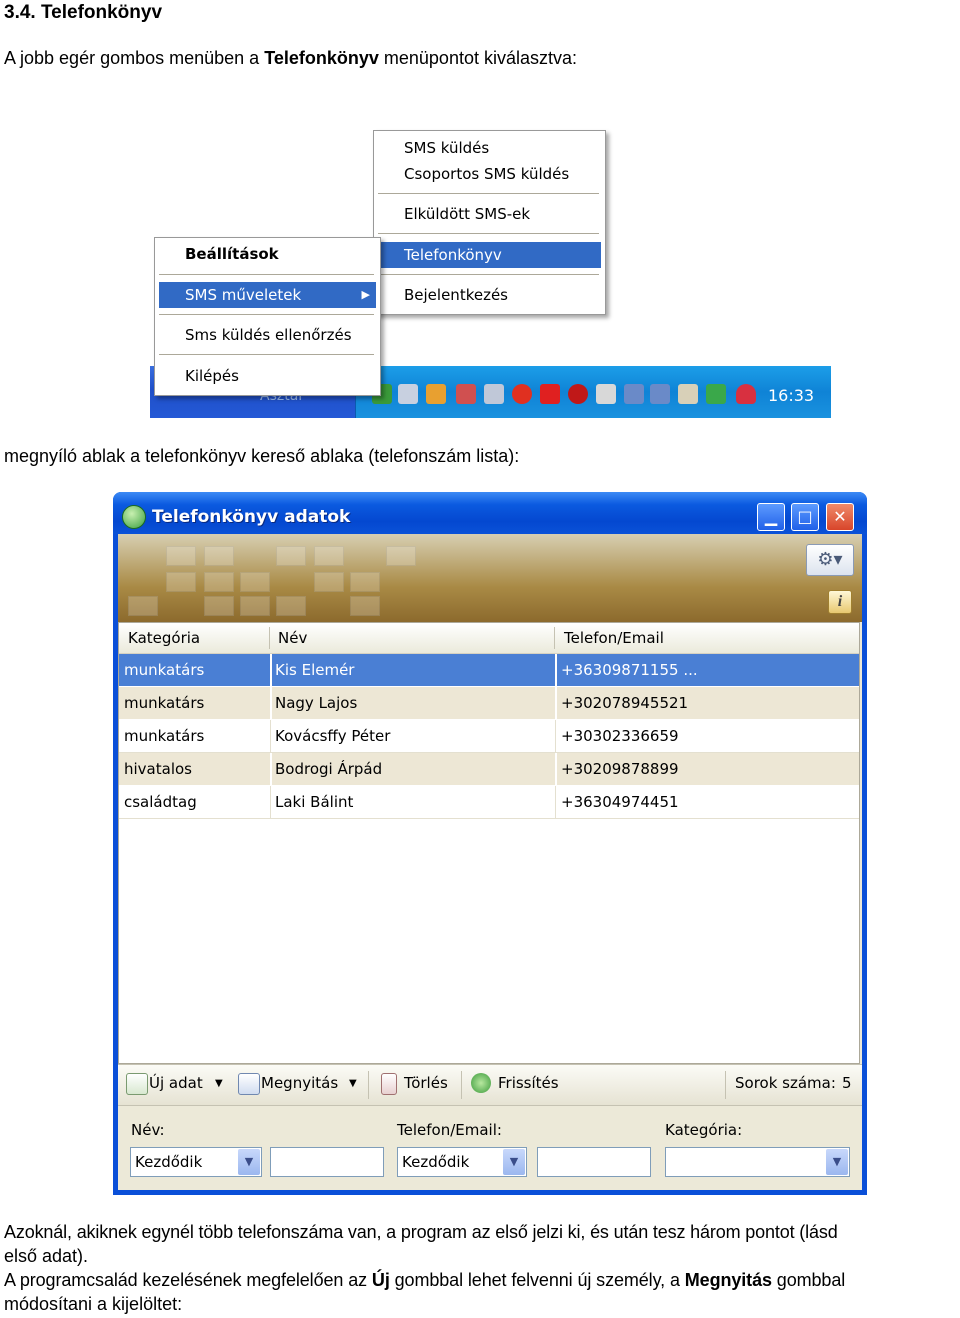 This screenshot has width=960, height=1318. I want to click on cell-name: Kovácsffy Péter, so click(333, 736).